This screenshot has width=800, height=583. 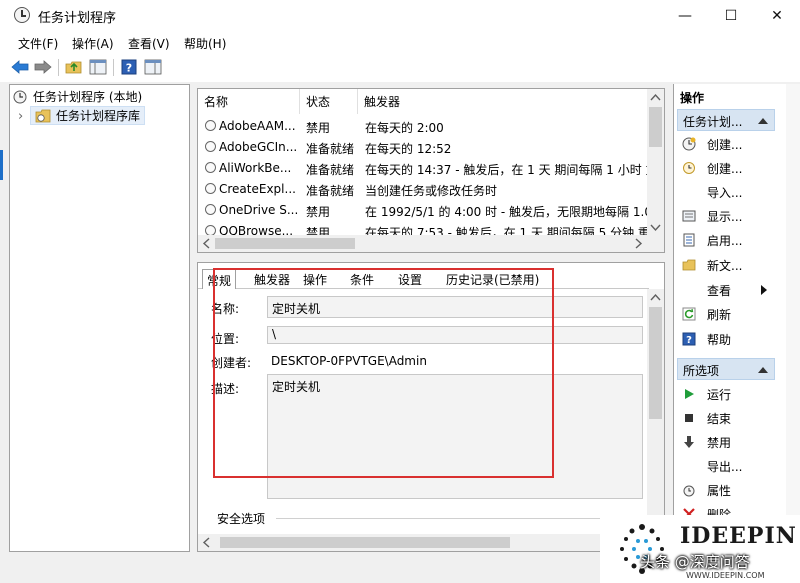 What do you see at coordinates (400, 68) in the screenshot?
I see `toolbar: ?` at bounding box center [400, 68].